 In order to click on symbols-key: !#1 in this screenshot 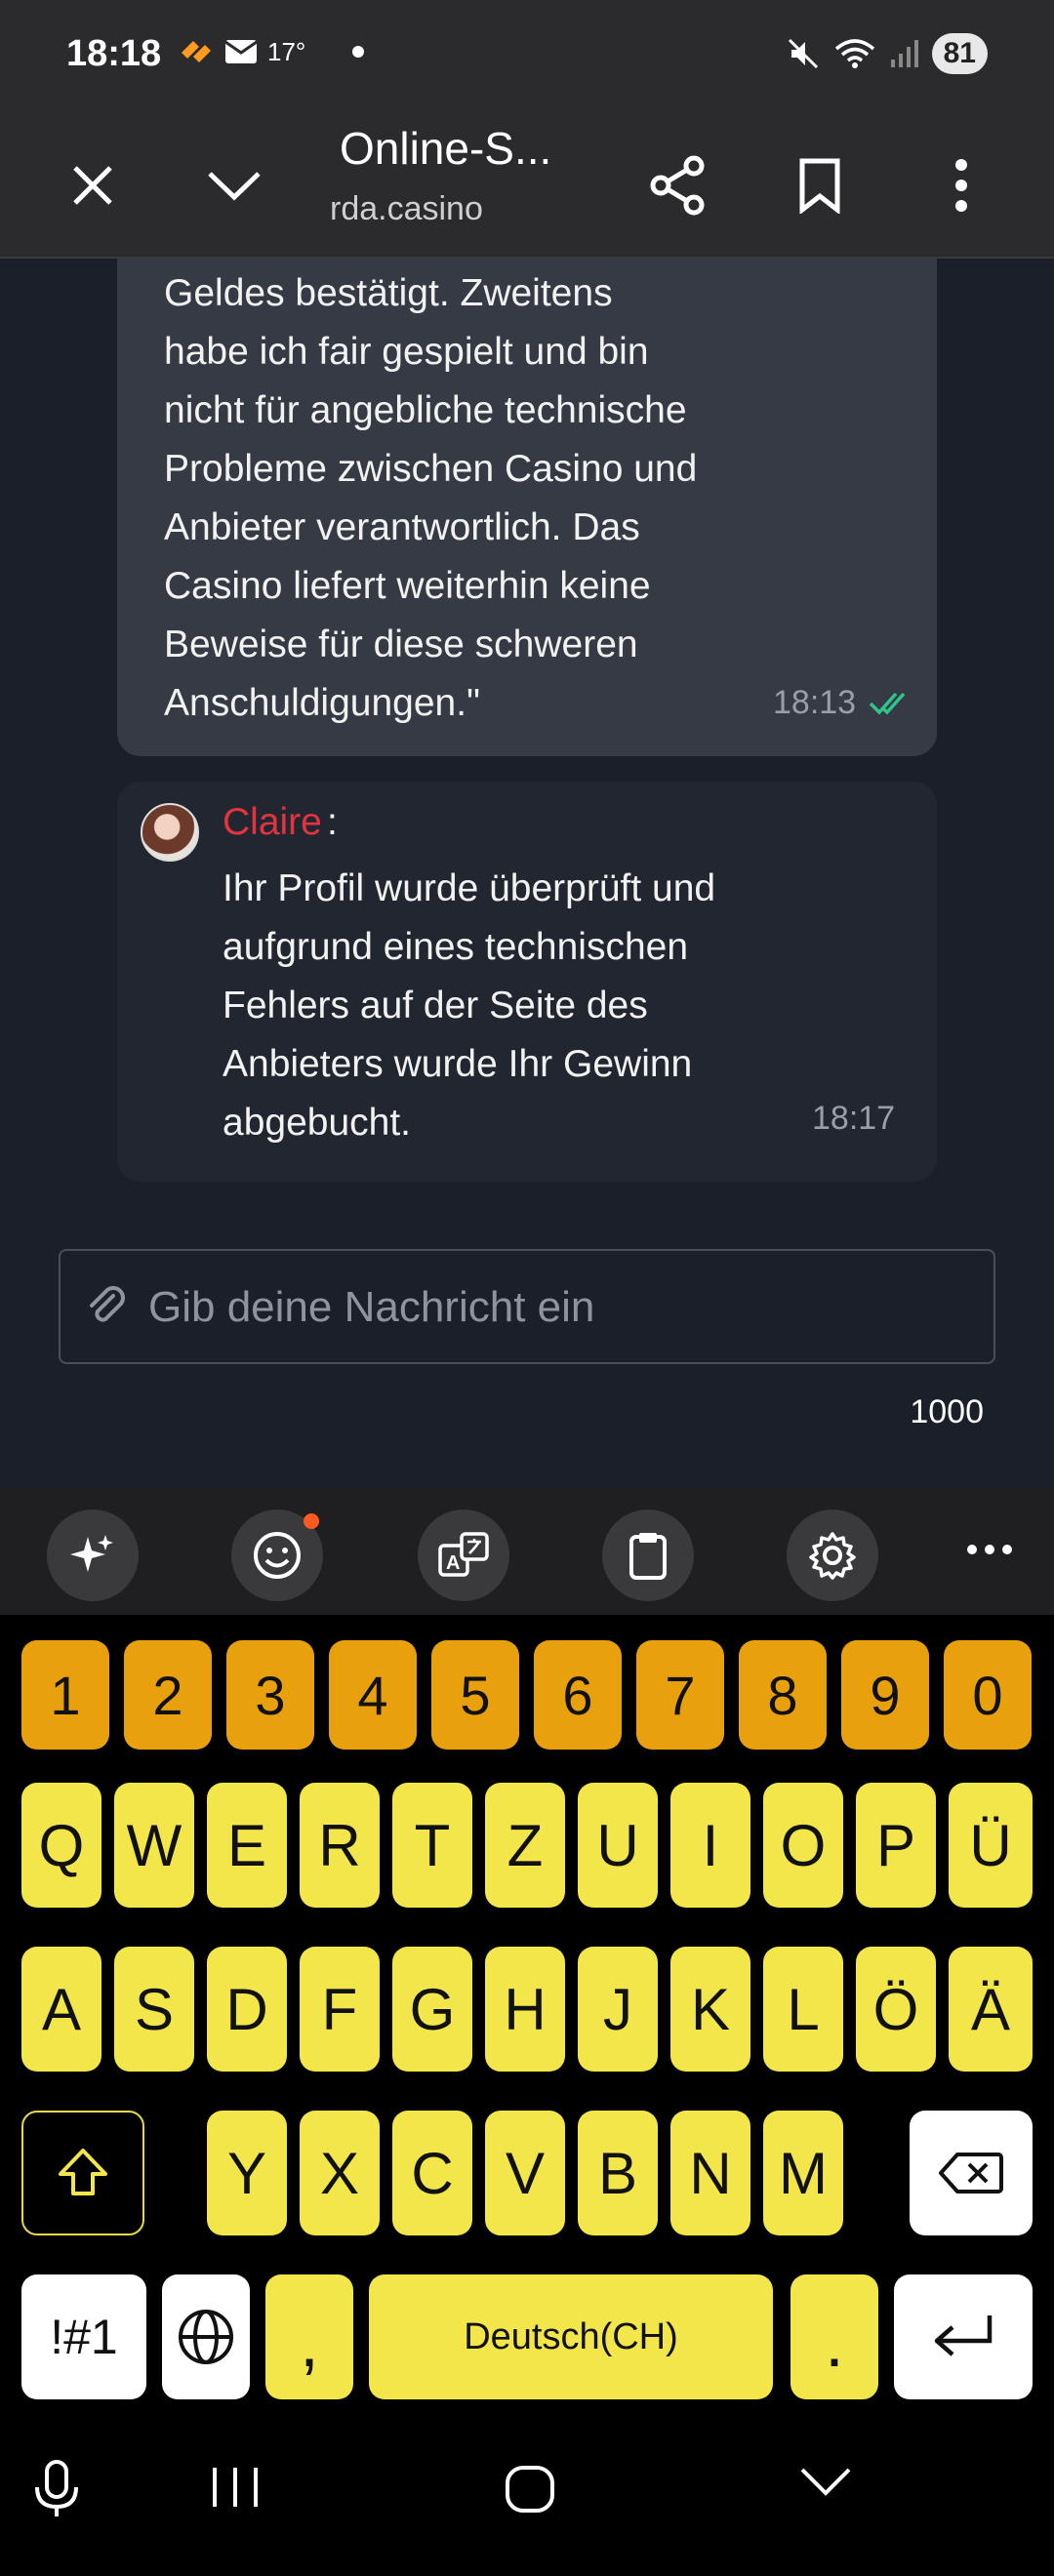, I will do `click(83, 2336)`.